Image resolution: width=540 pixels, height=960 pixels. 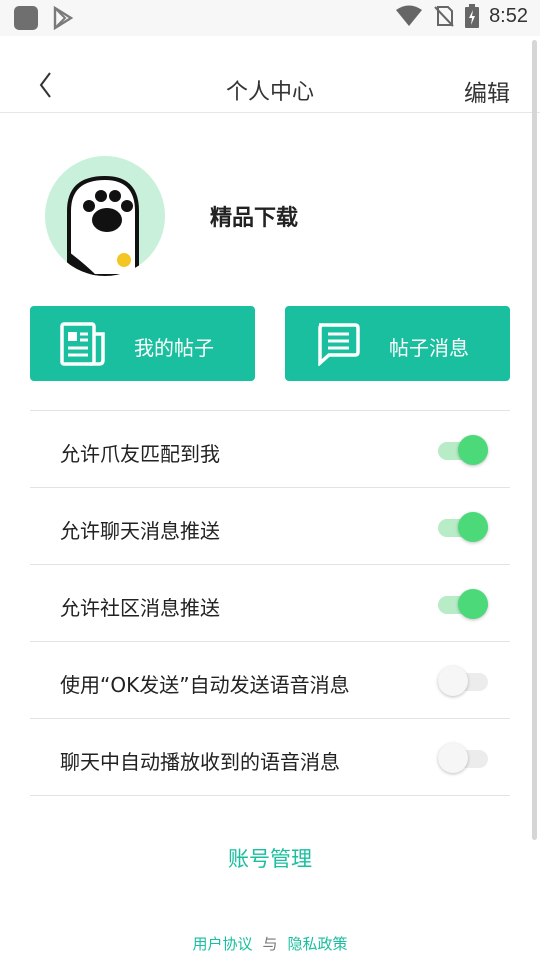 What do you see at coordinates (270, 858) in the screenshot?
I see `account-management-link: 账号管理` at bounding box center [270, 858].